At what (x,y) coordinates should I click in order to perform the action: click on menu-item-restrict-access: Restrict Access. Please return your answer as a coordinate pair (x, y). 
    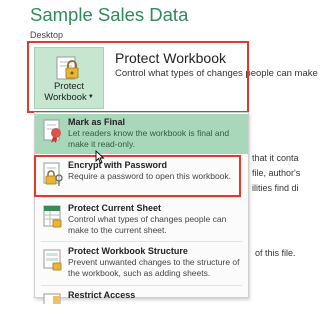
    Looking at the image, I should click on (141, 297).